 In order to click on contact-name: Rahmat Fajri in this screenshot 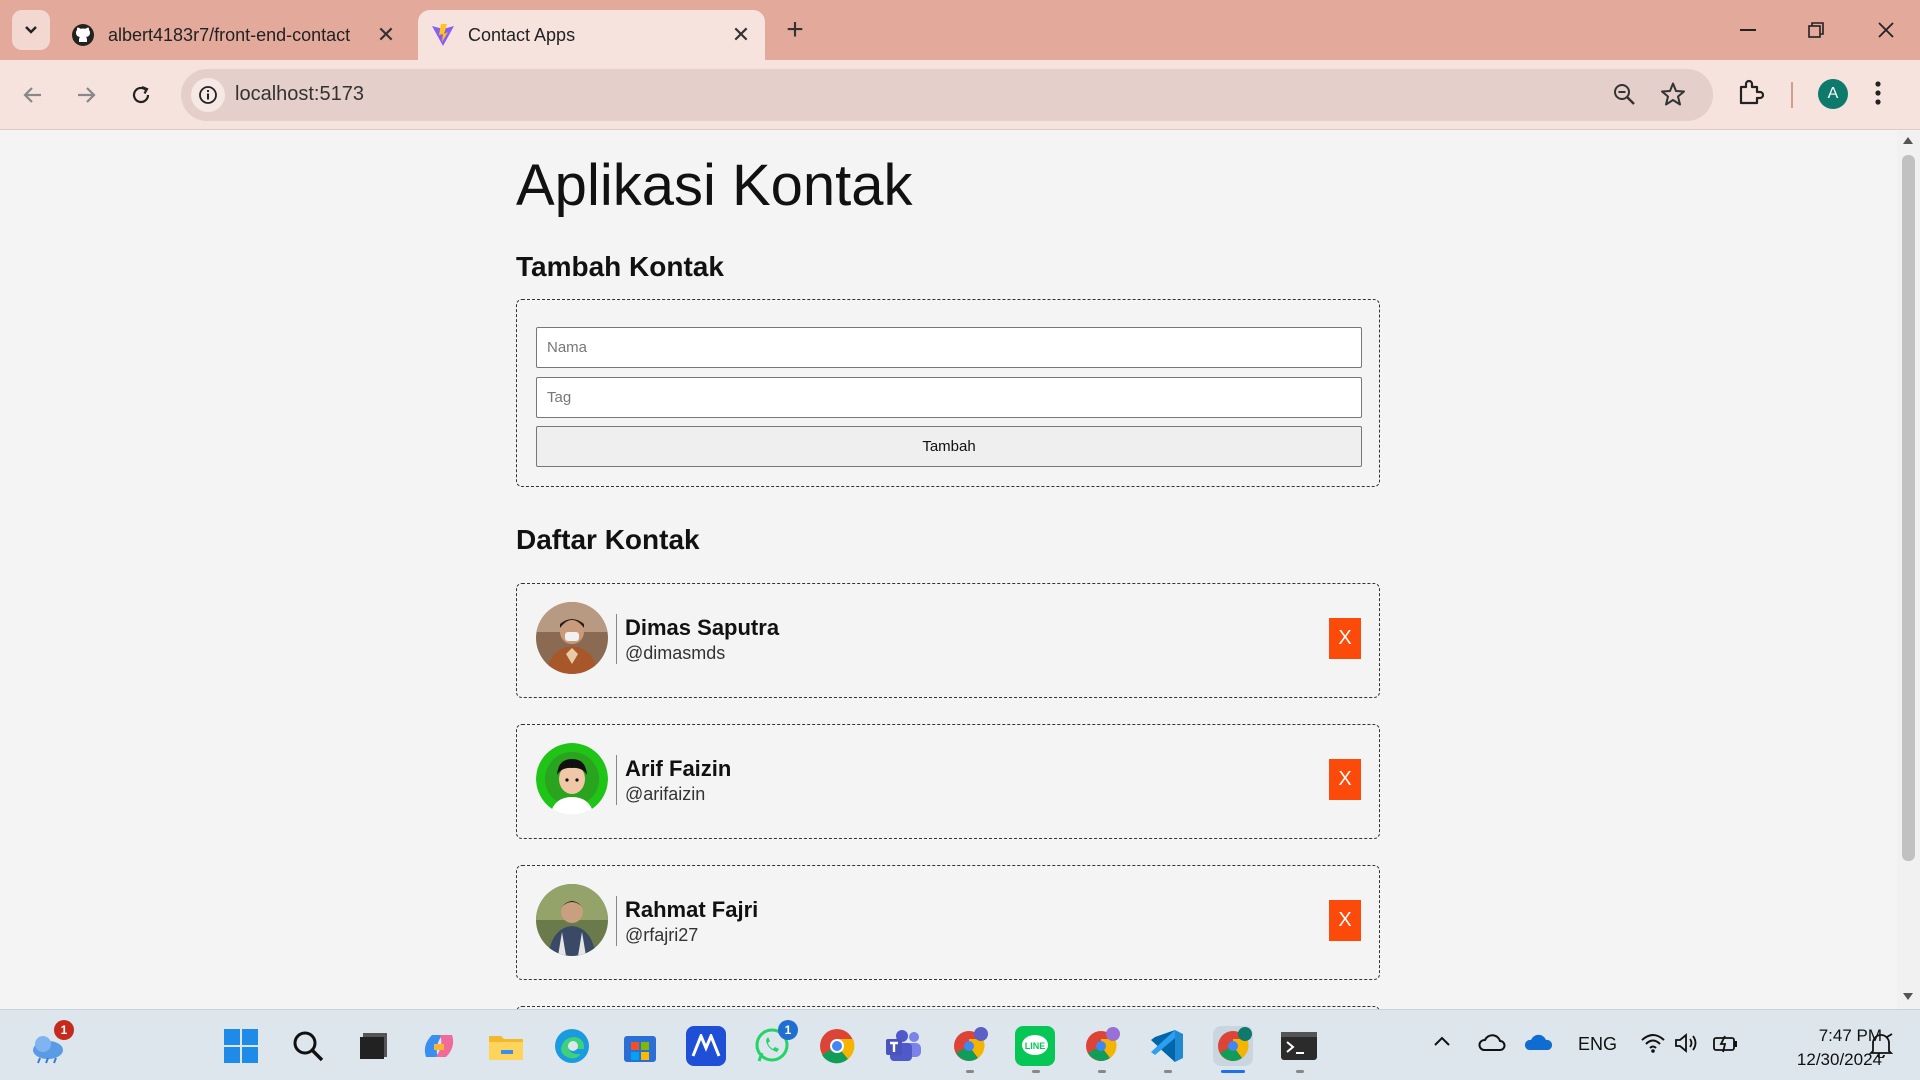, I will do `click(692, 909)`.